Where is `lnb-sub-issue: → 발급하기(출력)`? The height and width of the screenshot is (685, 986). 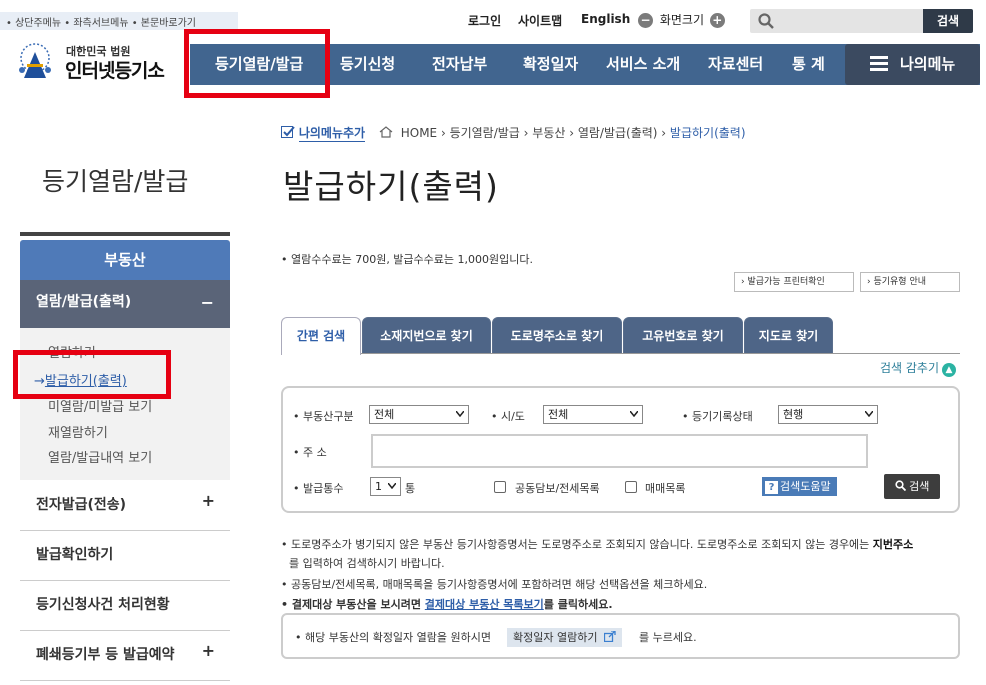 lnb-sub-issue: → 발급하기(출력) is located at coordinates (80, 379).